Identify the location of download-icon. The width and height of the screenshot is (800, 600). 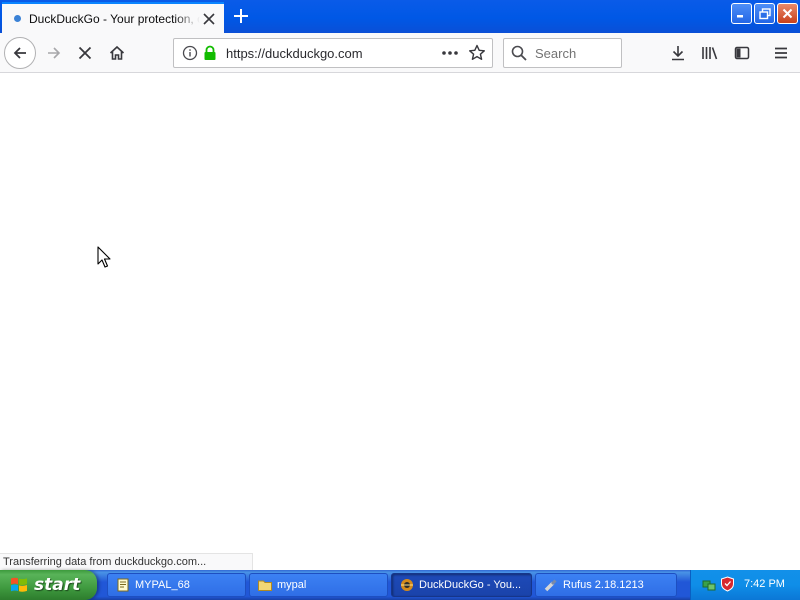
(678, 53).